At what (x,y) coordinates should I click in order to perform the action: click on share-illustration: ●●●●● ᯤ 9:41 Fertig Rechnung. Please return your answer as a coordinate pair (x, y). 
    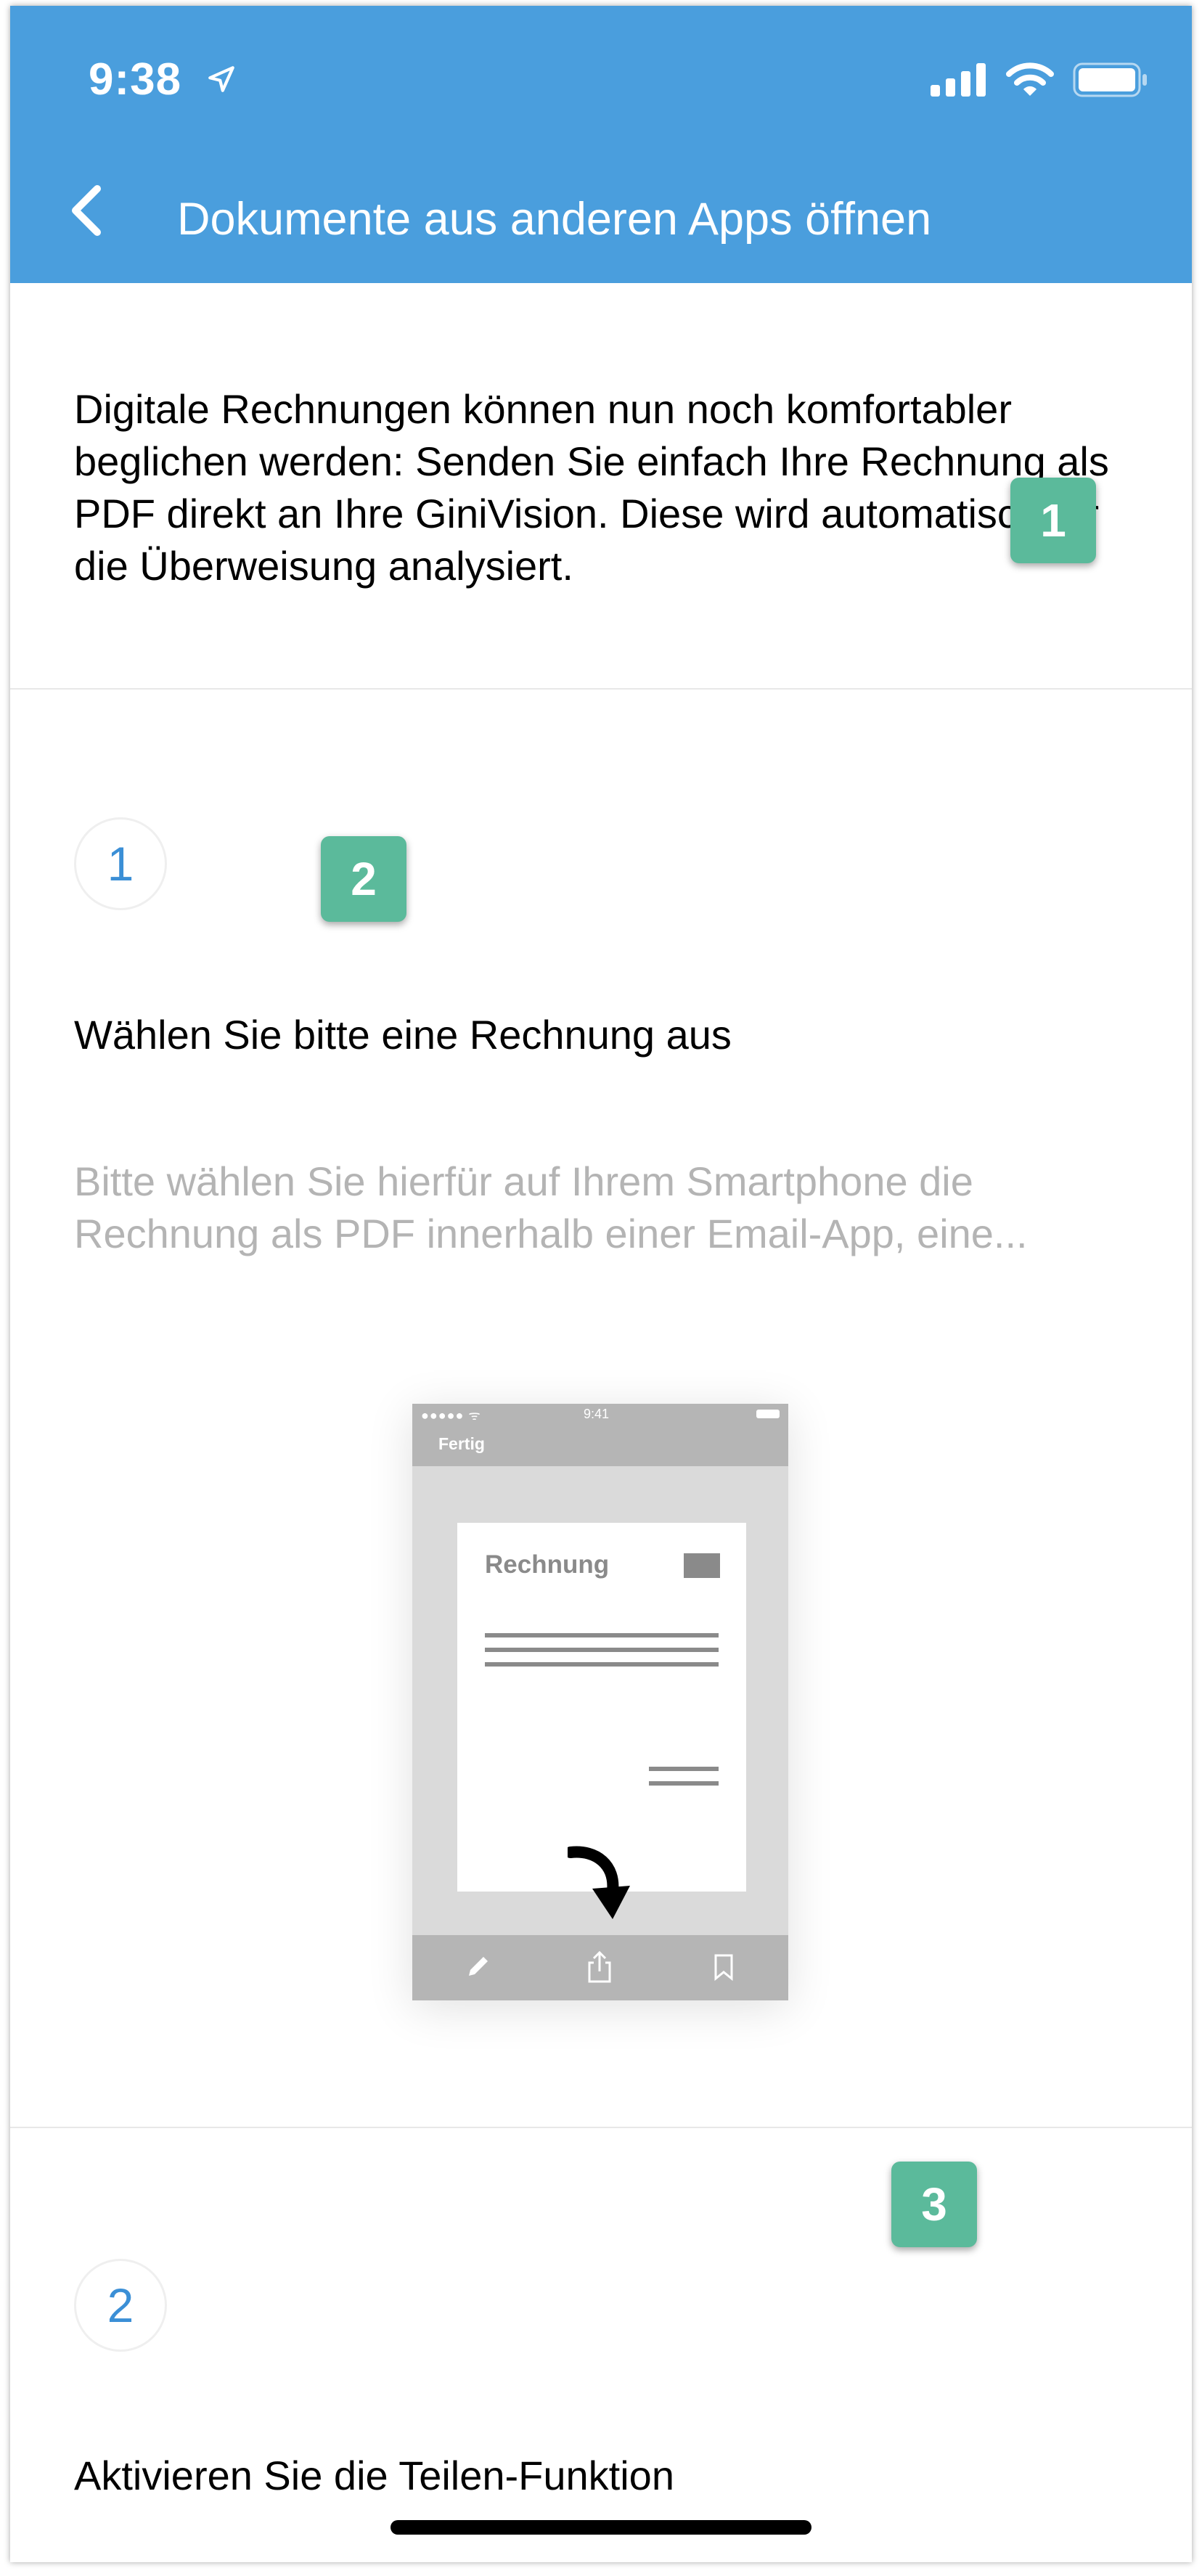
    Looking at the image, I should click on (600, 1702).